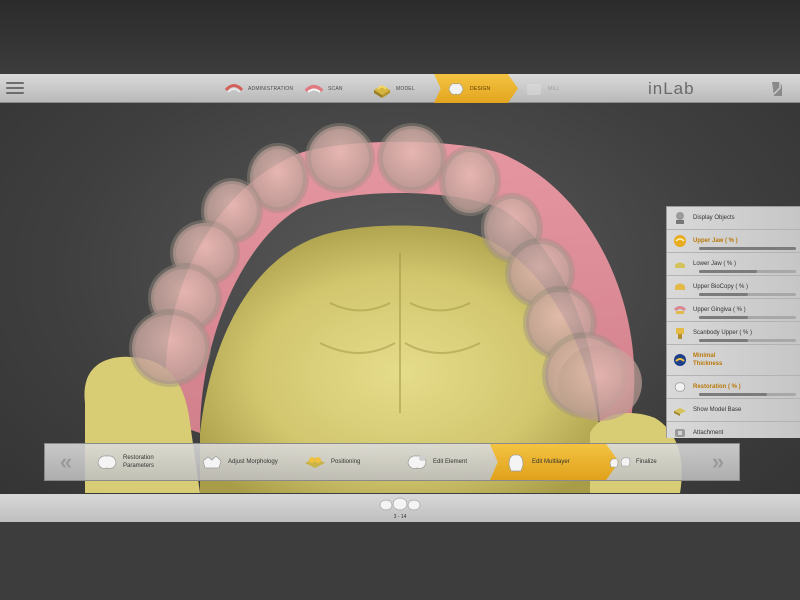  I want to click on phase-model: MODEL, so click(400, 88).